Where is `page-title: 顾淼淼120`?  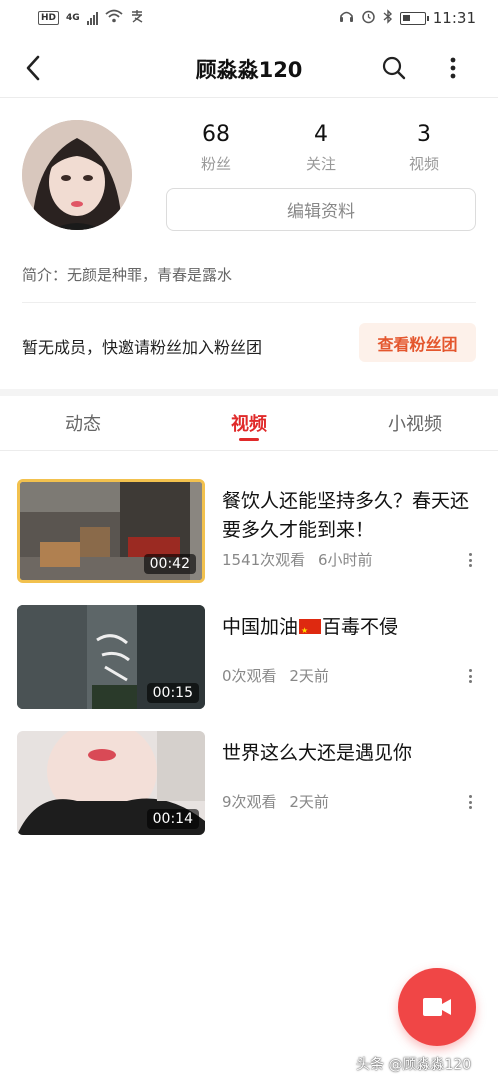 page-title: 顾淼淼120 is located at coordinates (249, 70).